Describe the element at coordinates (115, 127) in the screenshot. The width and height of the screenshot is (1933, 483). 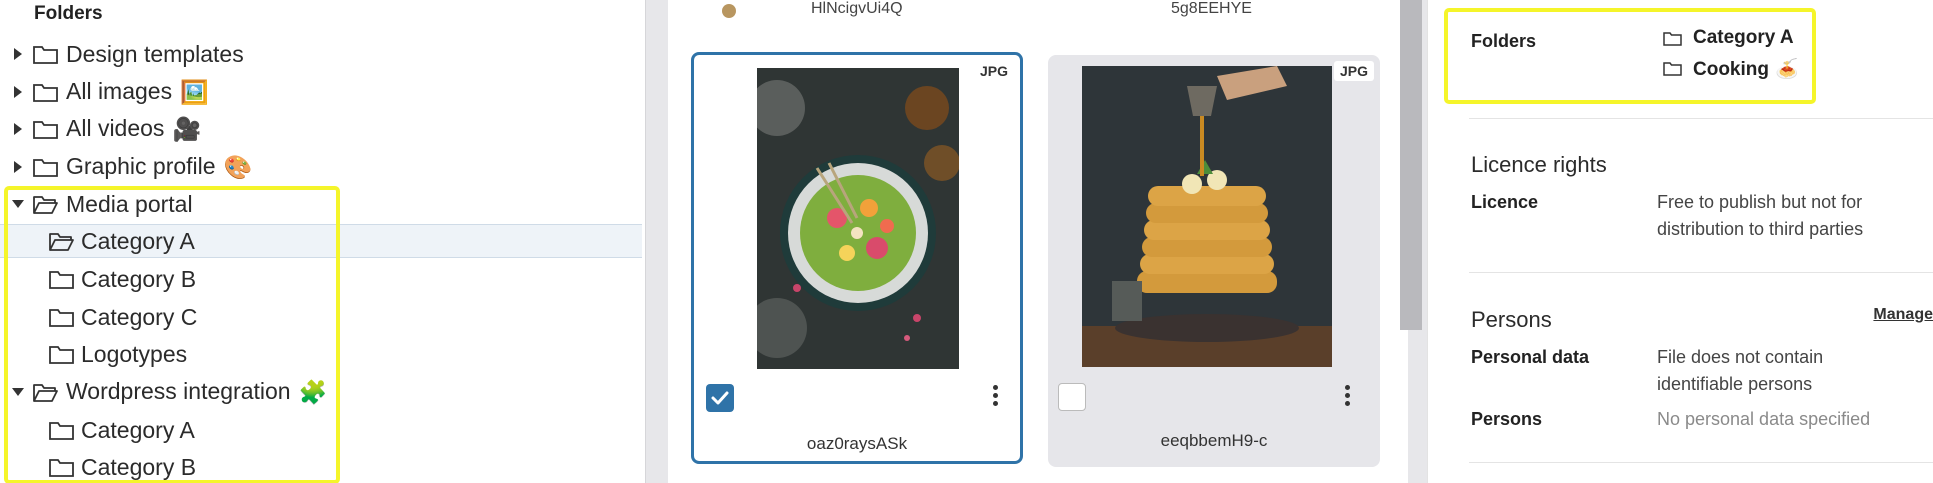
I see `tree-item-label: All videos` at that location.